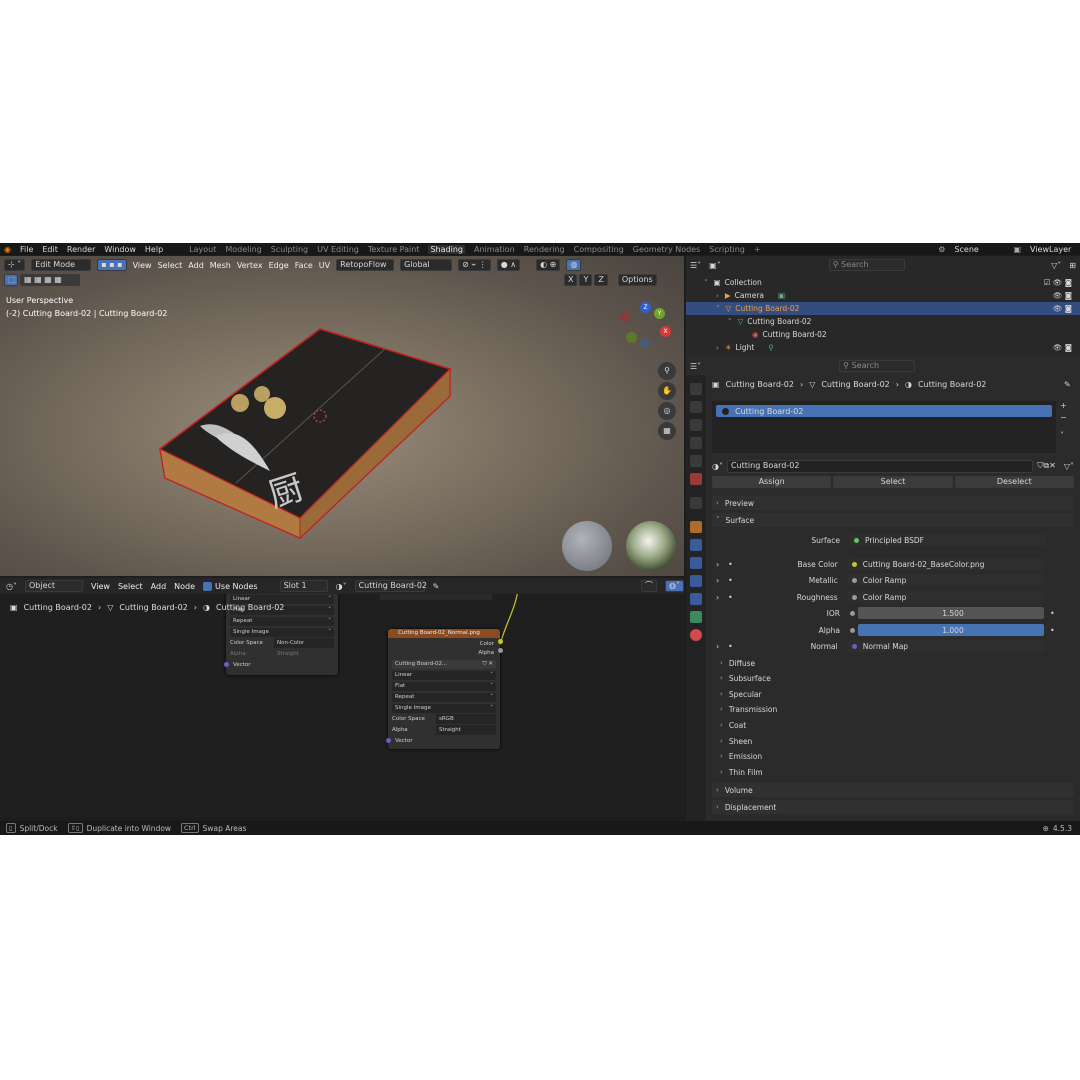 The height and width of the screenshot is (1080, 1080). What do you see at coordinates (649, 586) in the screenshot?
I see `node-overlay-icon: ⌒` at bounding box center [649, 586].